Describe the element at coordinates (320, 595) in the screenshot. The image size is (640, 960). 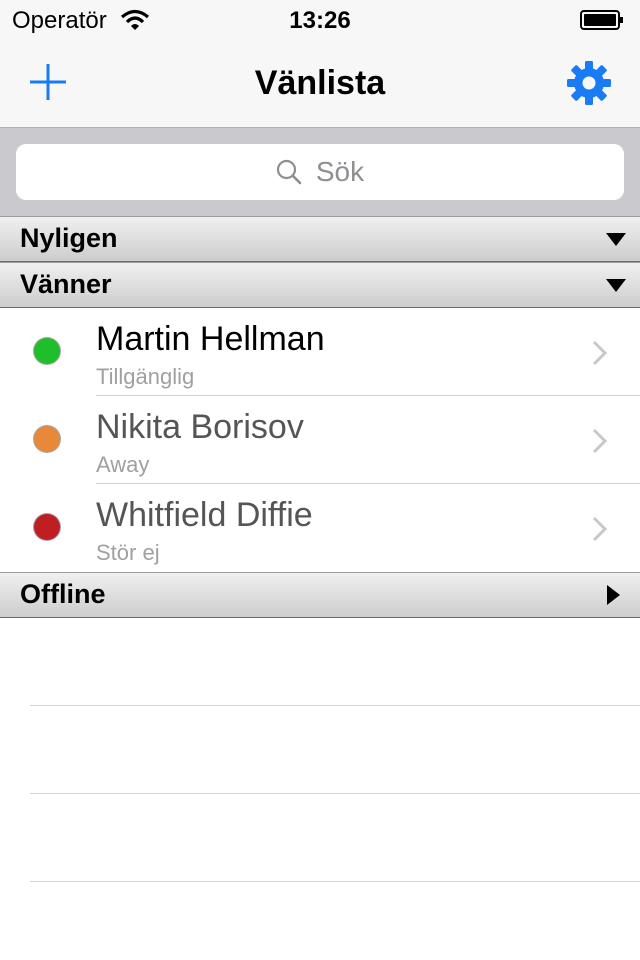
I see `section-header-offline: Offline` at that location.